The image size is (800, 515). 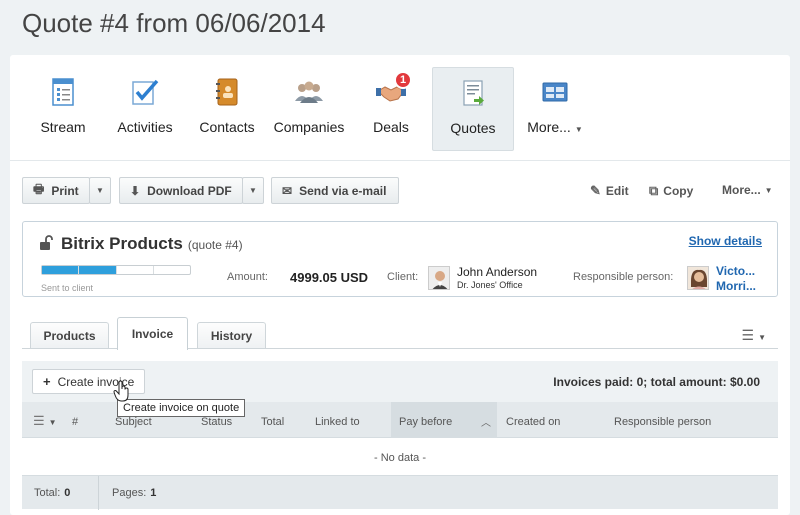 I want to click on nav-label: Quotes, so click(x=473, y=128).